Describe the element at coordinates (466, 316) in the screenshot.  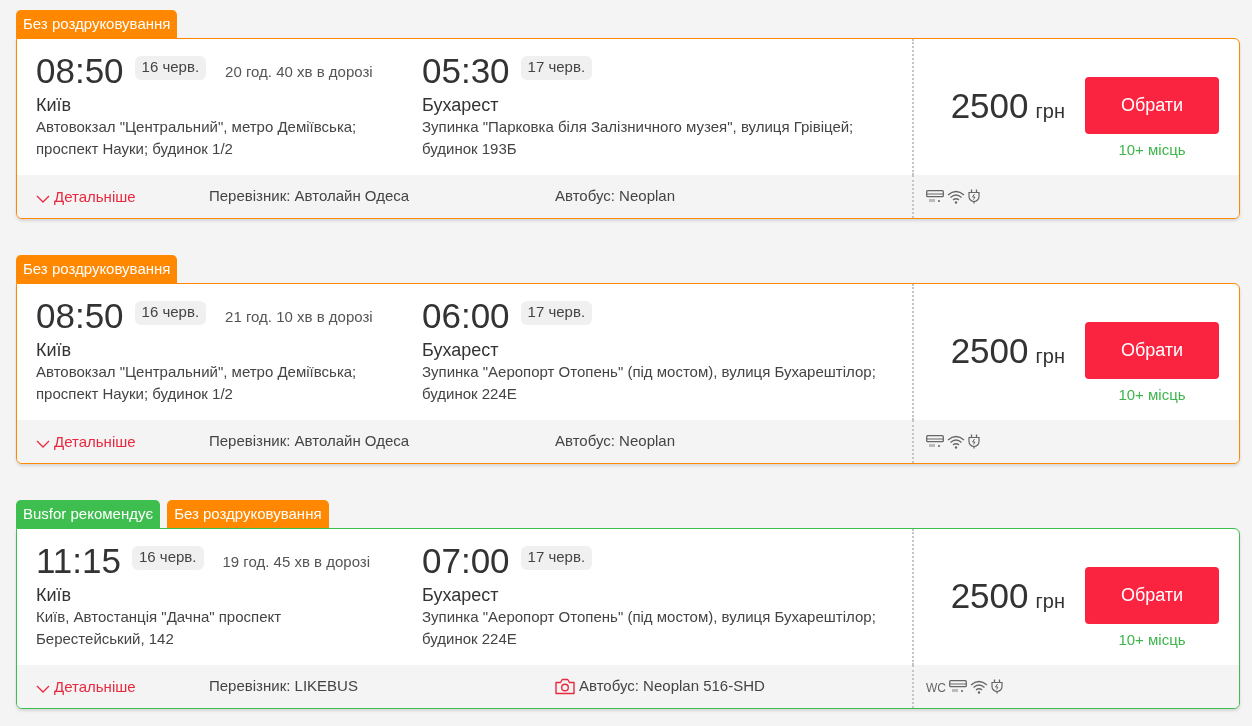
I see `arrival-time: 06:00` at that location.